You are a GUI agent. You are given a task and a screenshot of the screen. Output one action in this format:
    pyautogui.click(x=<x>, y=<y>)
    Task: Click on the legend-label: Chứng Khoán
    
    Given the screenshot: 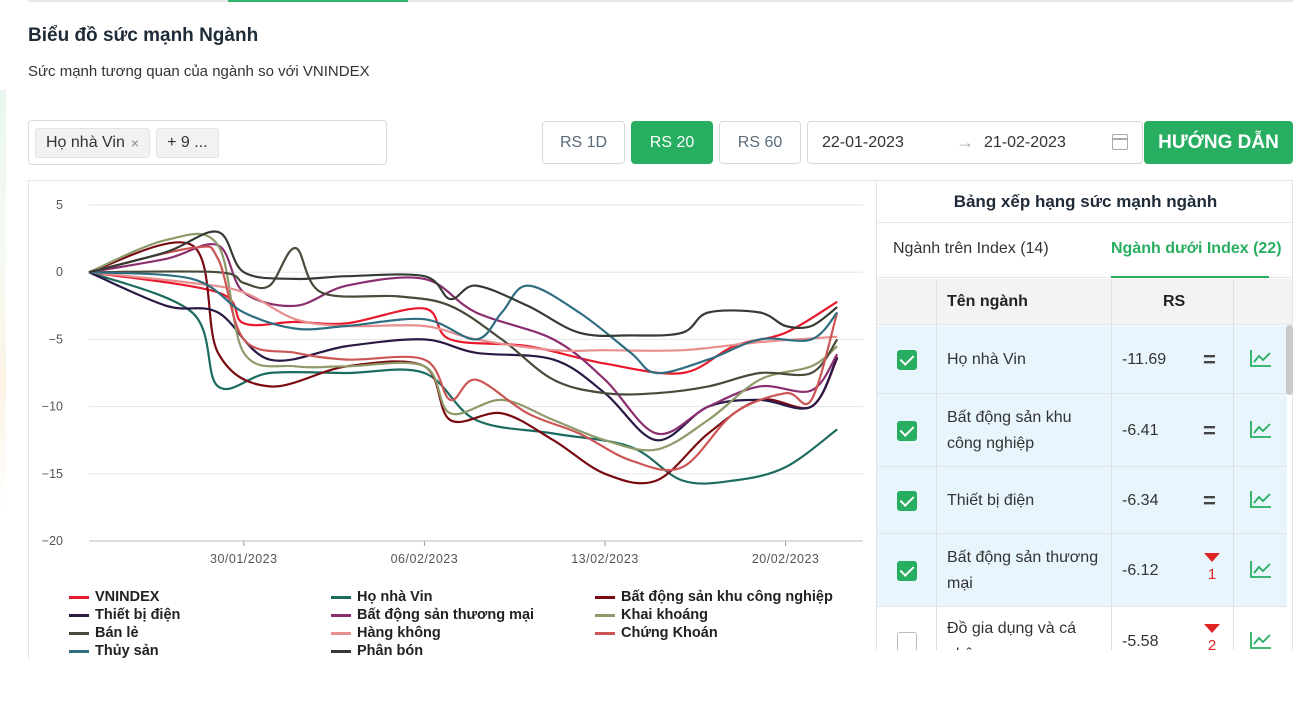 What is the action you would take?
    pyautogui.click(x=669, y=633)
    